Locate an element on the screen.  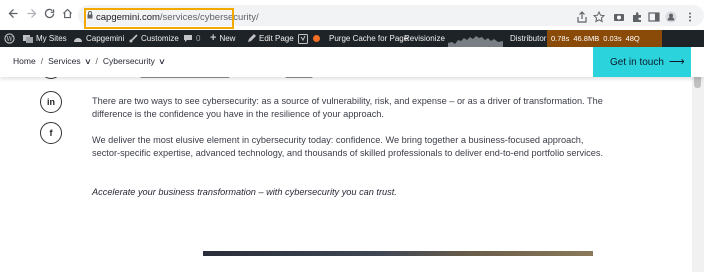
extensions-icon is located at coordinates (637, 17).